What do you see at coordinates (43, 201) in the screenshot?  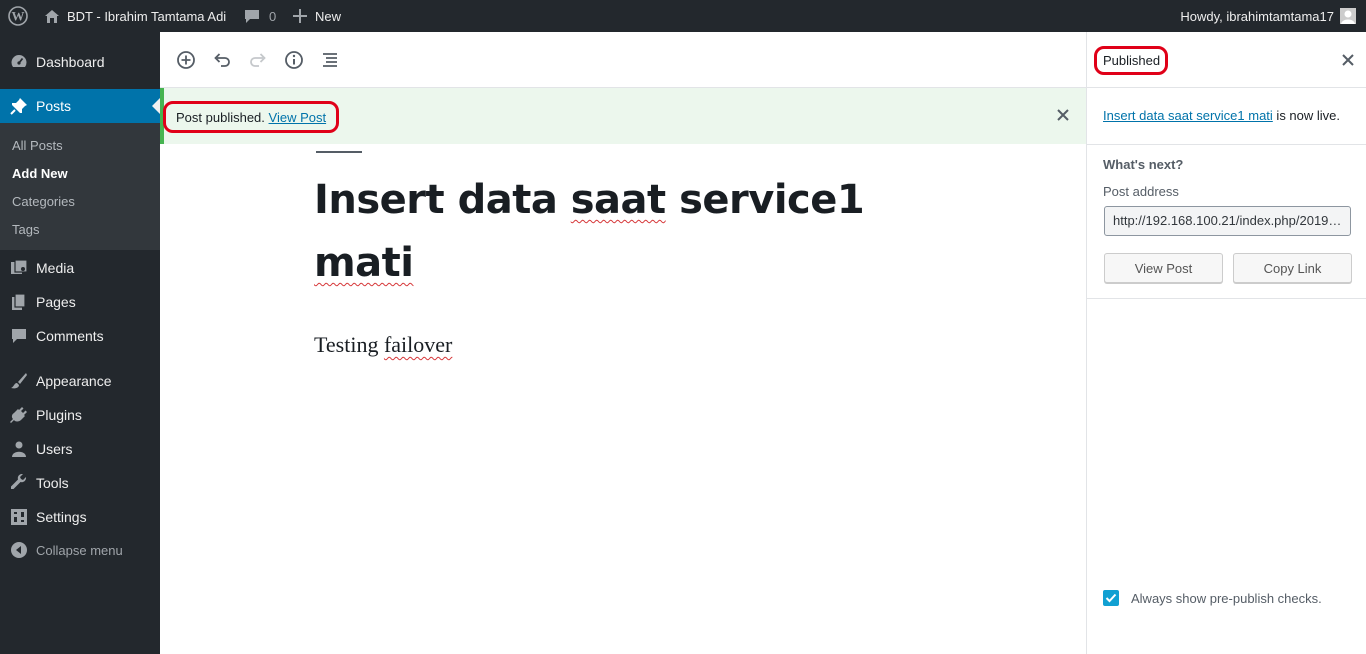 I see `submenu-categories: Categories` at bounding box center [43, 201].